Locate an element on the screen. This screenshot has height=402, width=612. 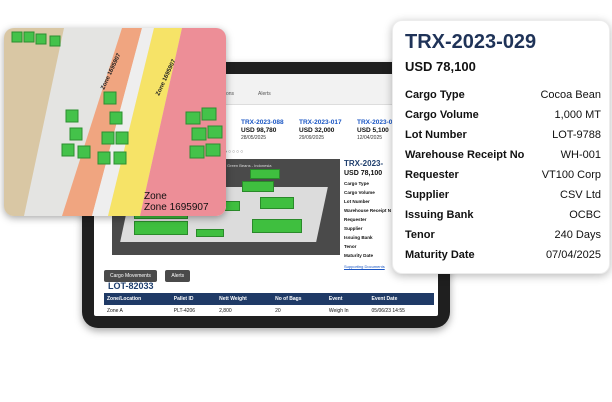
carousel-dots: ●○○○○ is located at coordinates (234, 152).